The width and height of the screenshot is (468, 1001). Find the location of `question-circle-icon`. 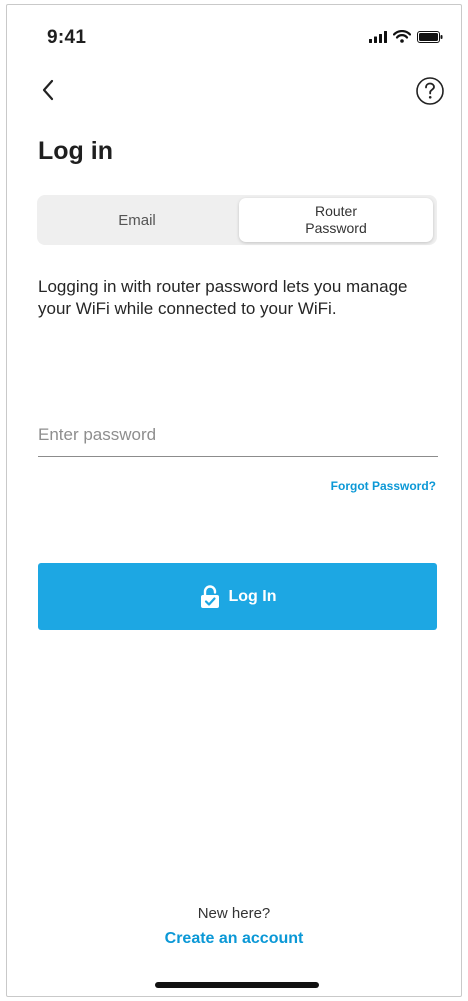

question-circle-icon is located at coordinates (430, 93).